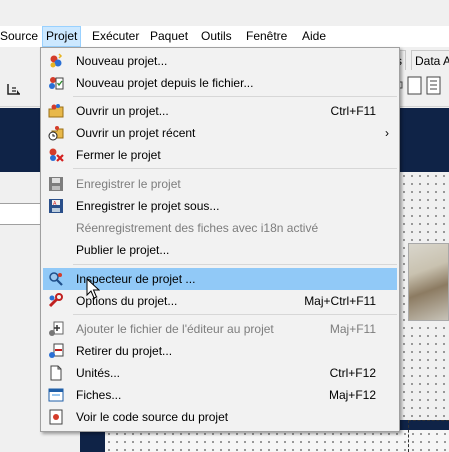 The image size is (449, 452). Describe the element at coordinates (136, 133) in the screenshot. I see `menu-item-label: Ouvrir un projet récent` at that location.